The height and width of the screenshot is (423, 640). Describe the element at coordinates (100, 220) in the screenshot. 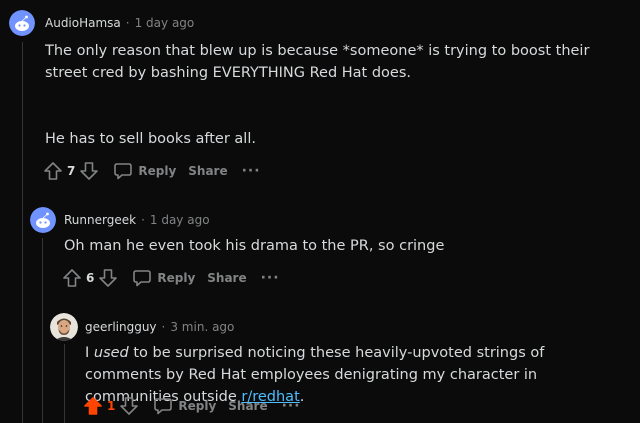

I see `comment-author: Runnergeek` at that location.